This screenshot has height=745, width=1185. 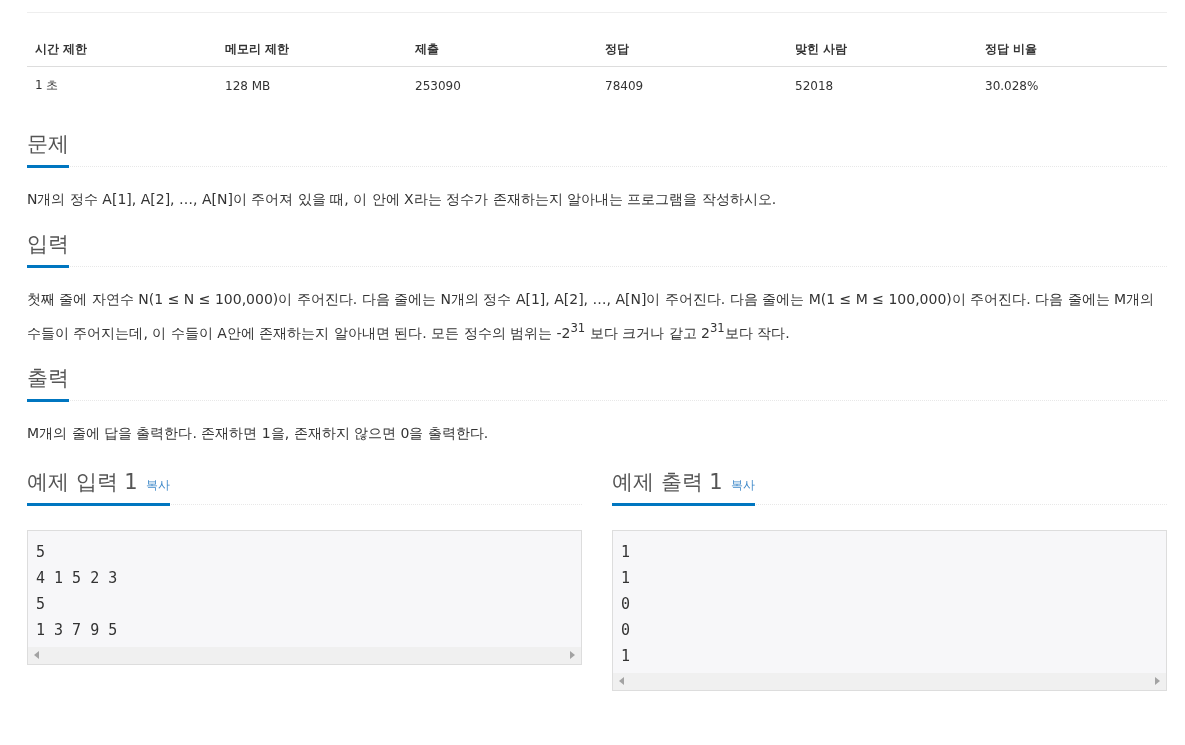 What do you see at coordinates (312, 85) in the screenshot?
I see `table-cell: 128 MB` at bounding box center [312, 85].